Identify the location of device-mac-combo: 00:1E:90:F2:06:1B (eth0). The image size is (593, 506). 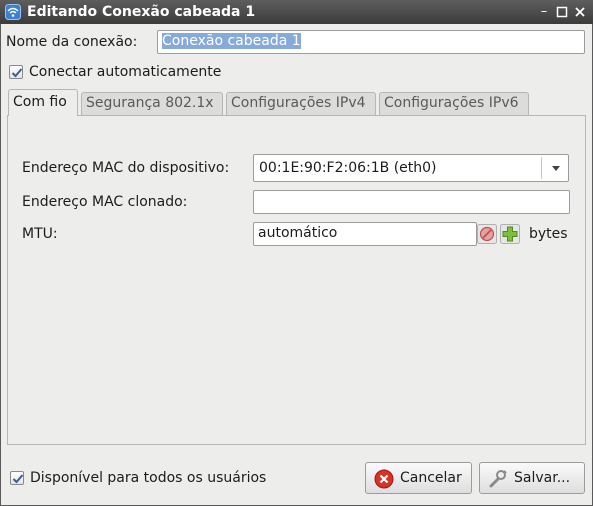
(411, 168).